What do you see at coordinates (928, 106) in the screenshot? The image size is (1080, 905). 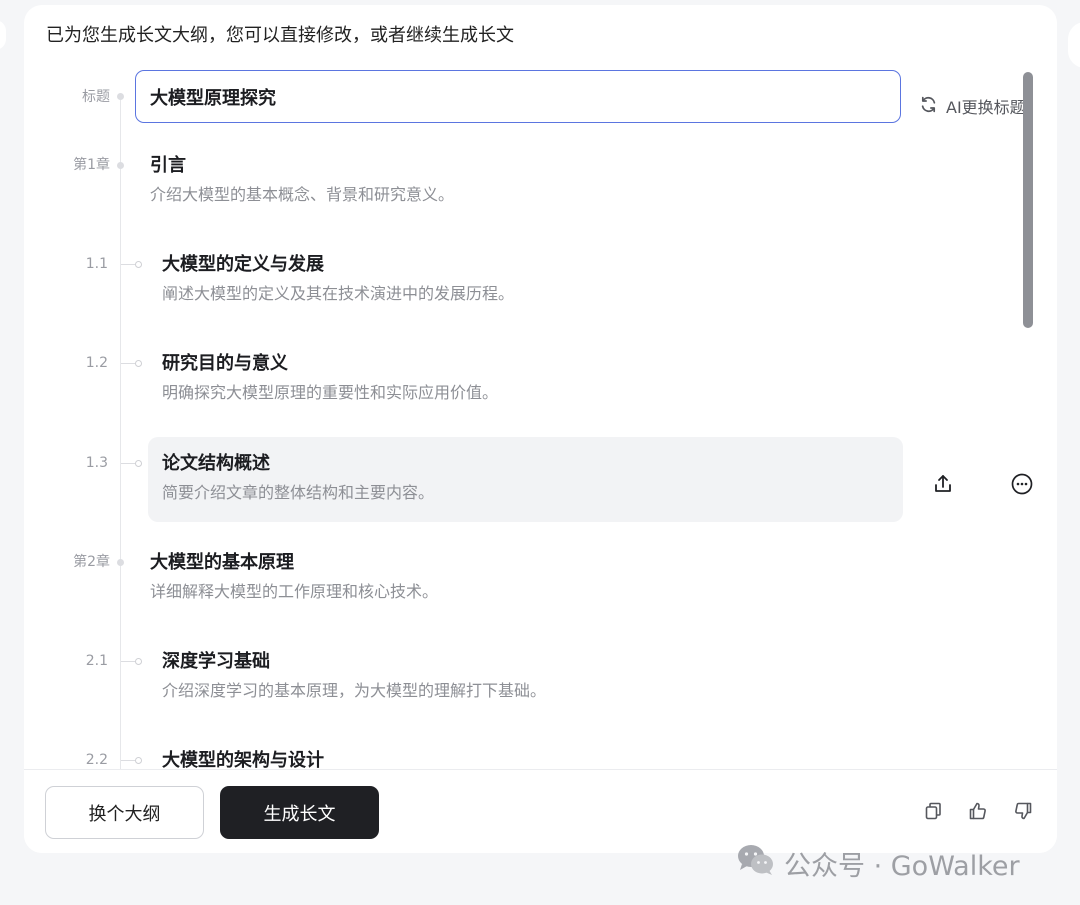 I see `refresh-icon` at bounding box center [928, 106].